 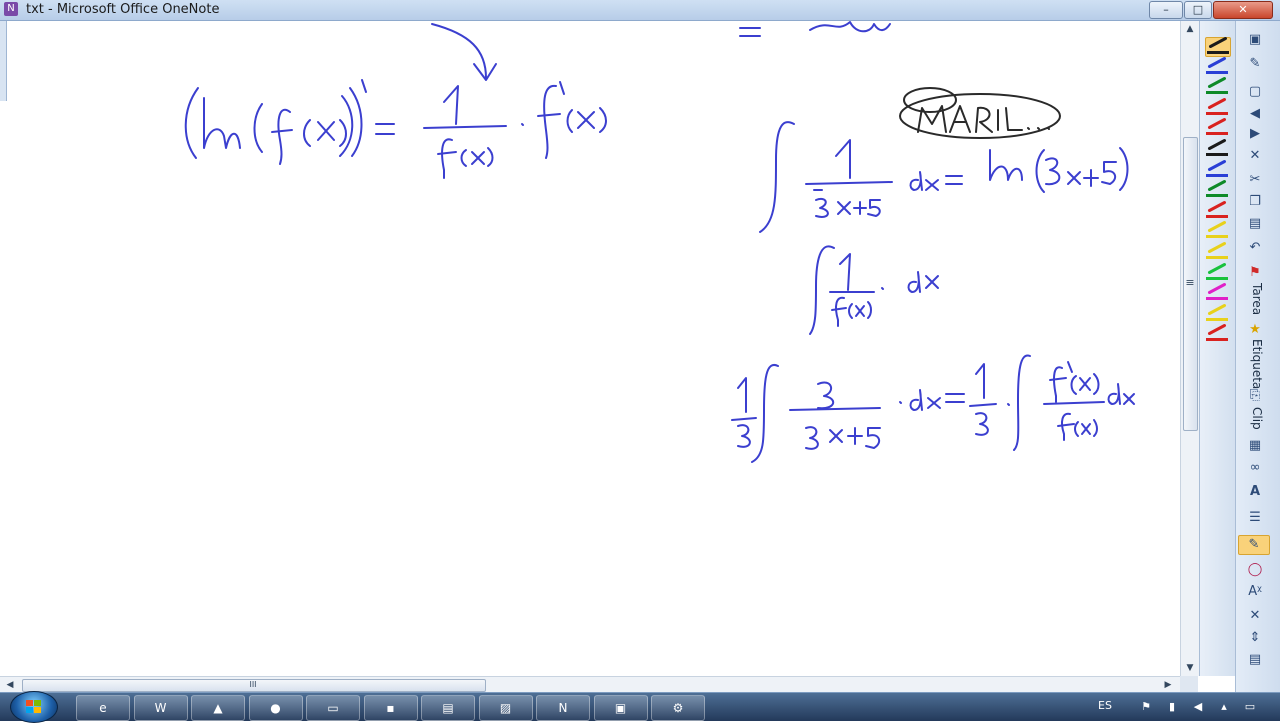 What do you see at coordinates (448, 708) in the screenshot?
I see `taskbar-notebook-button: ▤` at bounding box center [448, 708].